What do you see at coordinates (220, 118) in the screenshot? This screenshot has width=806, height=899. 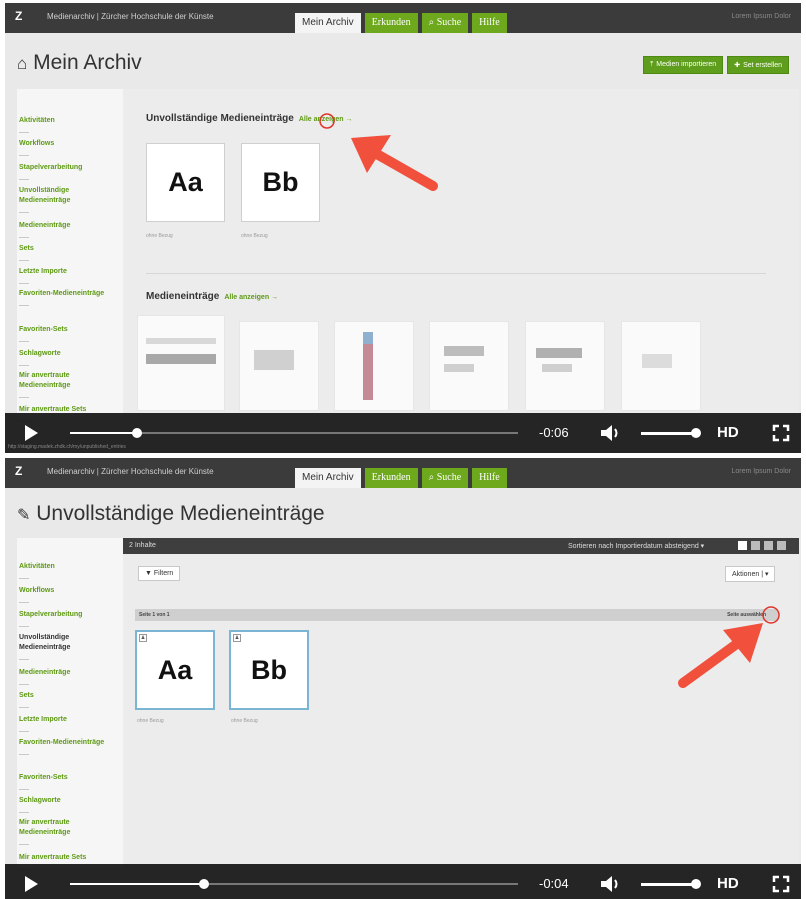 I see `section-title-unvollstaendige-text: Unvollständige Medieneinträge` at bounding box center [220, 118].